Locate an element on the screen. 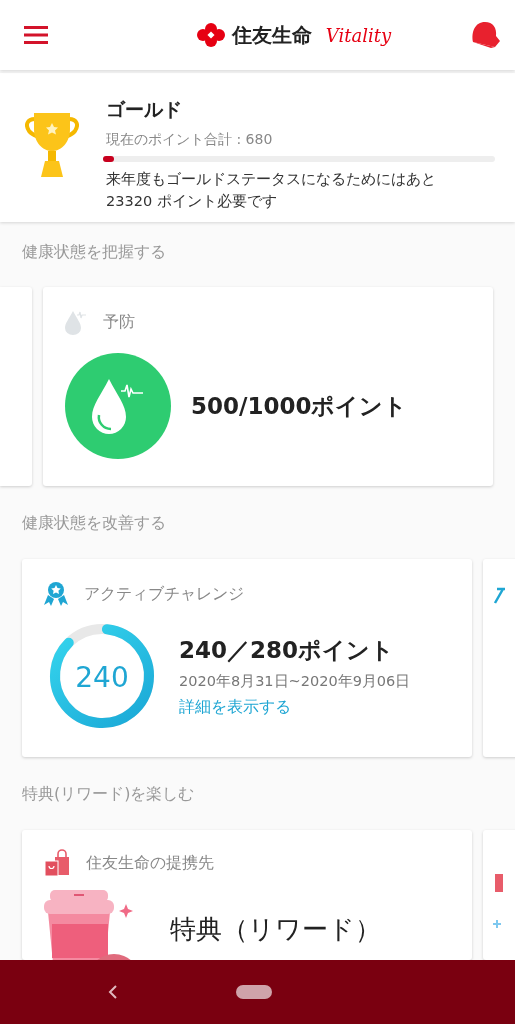 This screenshot has width=515, height=1024. menu-icon is located at coordinates (36, 35).